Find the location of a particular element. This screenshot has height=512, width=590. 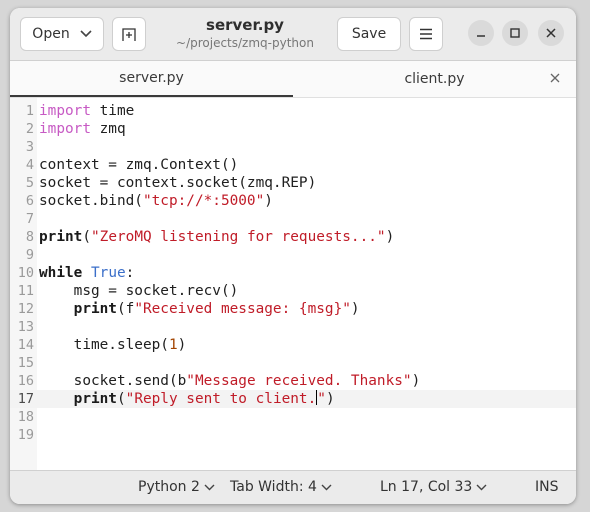

code-line: 7 is located at coordinates (293, 219).